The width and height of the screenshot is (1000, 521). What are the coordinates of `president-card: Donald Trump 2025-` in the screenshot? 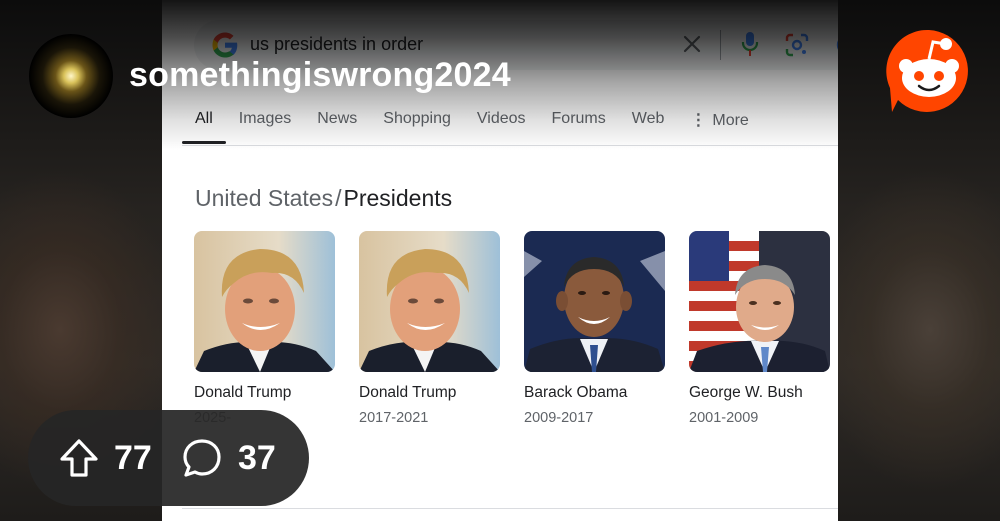 It's located at (264, 328).